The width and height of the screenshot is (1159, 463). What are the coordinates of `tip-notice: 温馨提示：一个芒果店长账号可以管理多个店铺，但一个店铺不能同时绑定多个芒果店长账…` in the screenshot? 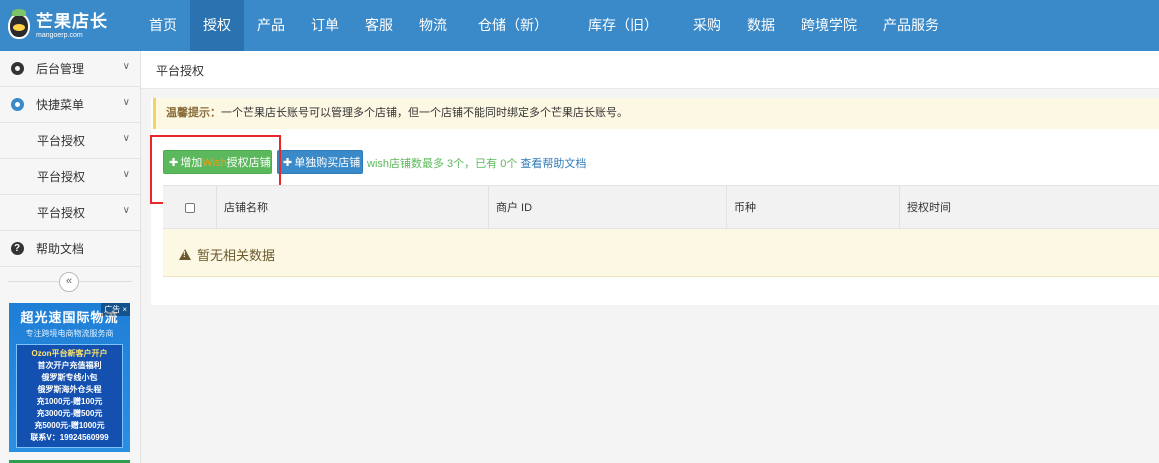 It's located at (656, 113).